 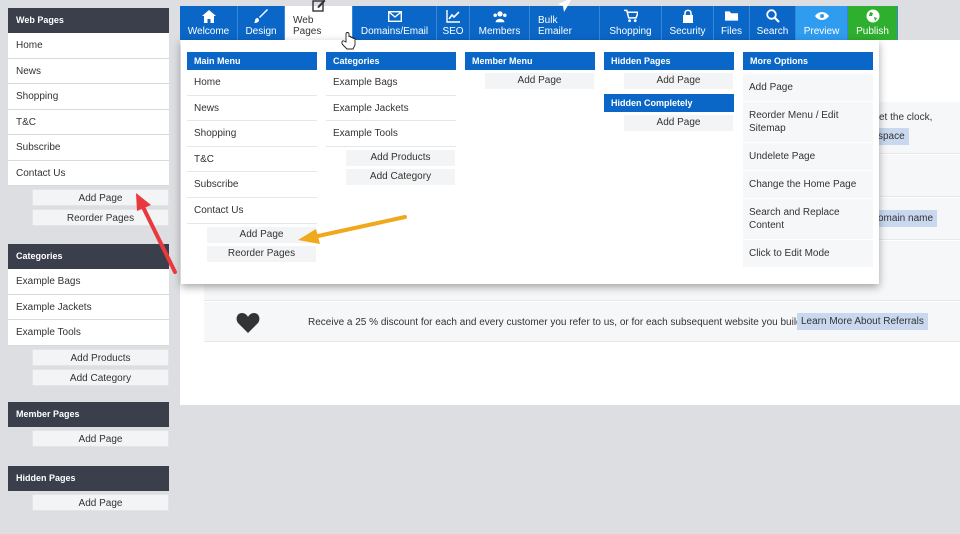 What do you see at coordinates (88, 20) in the screenshot?
I see `sidebar-section-title: Web Pages` at bounding box center [88, 20].